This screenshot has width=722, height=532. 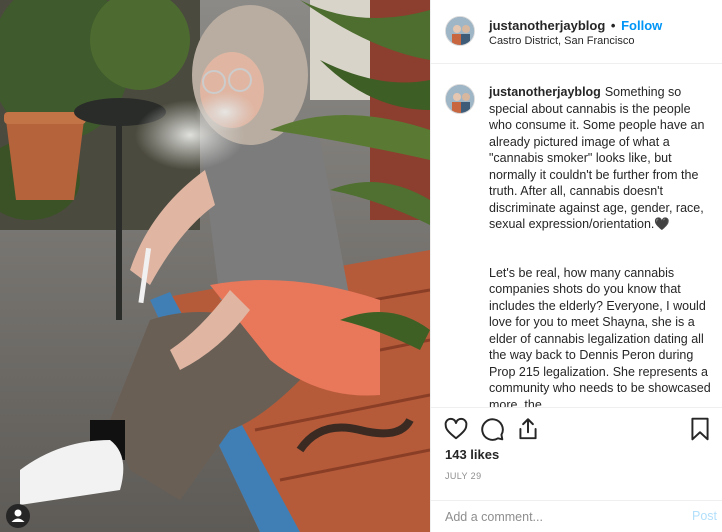 I want to click on action-bar, so click(x=576, y=426).